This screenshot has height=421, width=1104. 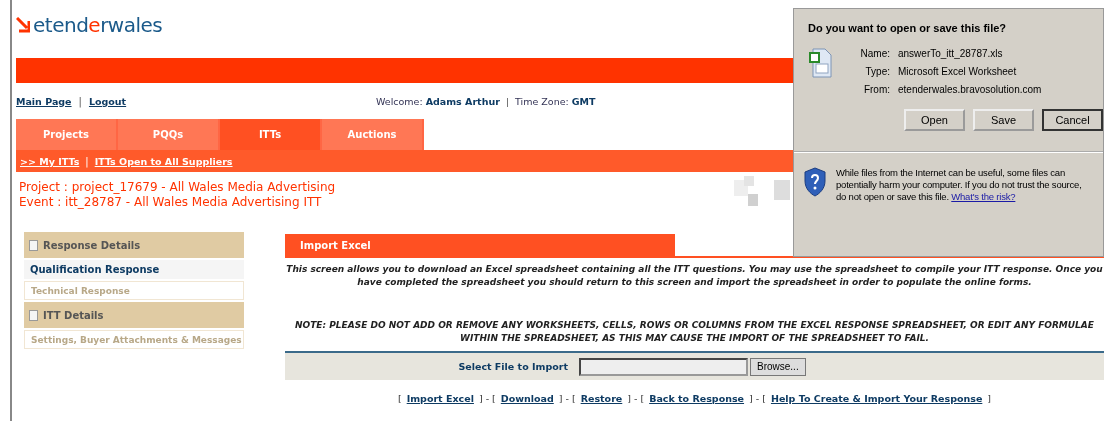 What do you see at coordinates (876, 89) in the screenshot?
I see `field-label: From:` at bounding box center [876, 89].